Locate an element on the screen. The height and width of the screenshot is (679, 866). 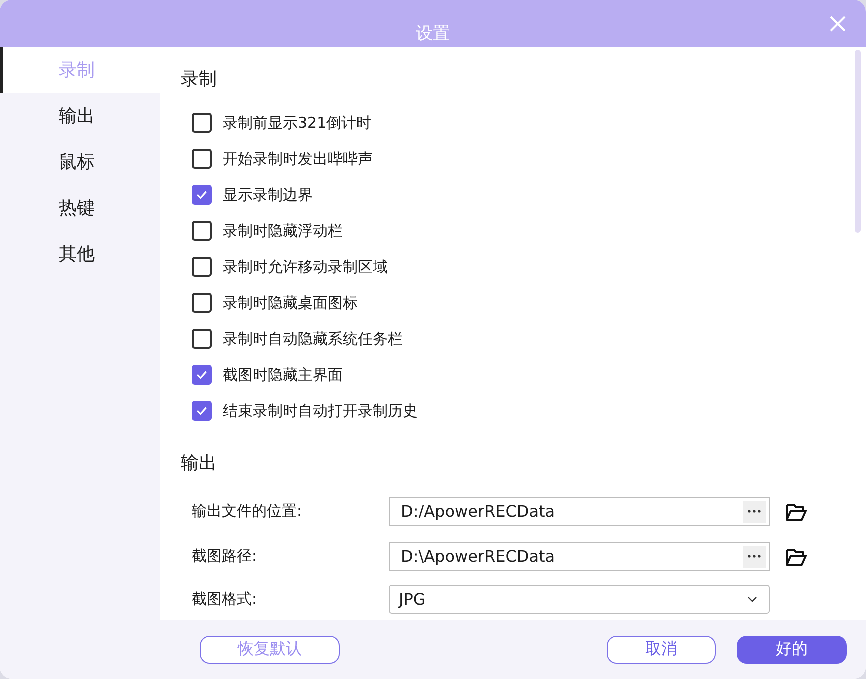
checkbox-label: 开始录制时发出哔哔声 is located at coordinates (298, 159).